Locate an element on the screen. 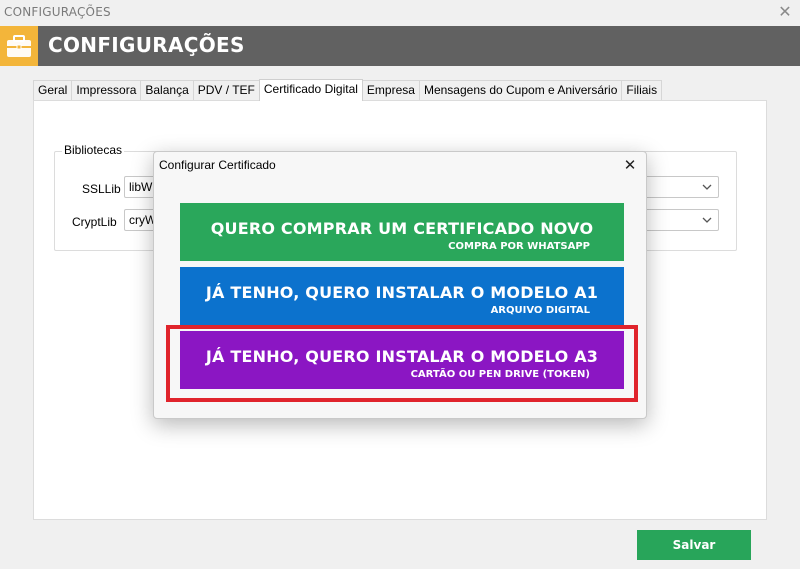  window-close-icon: ✕ is located at coordinates (785, 12).